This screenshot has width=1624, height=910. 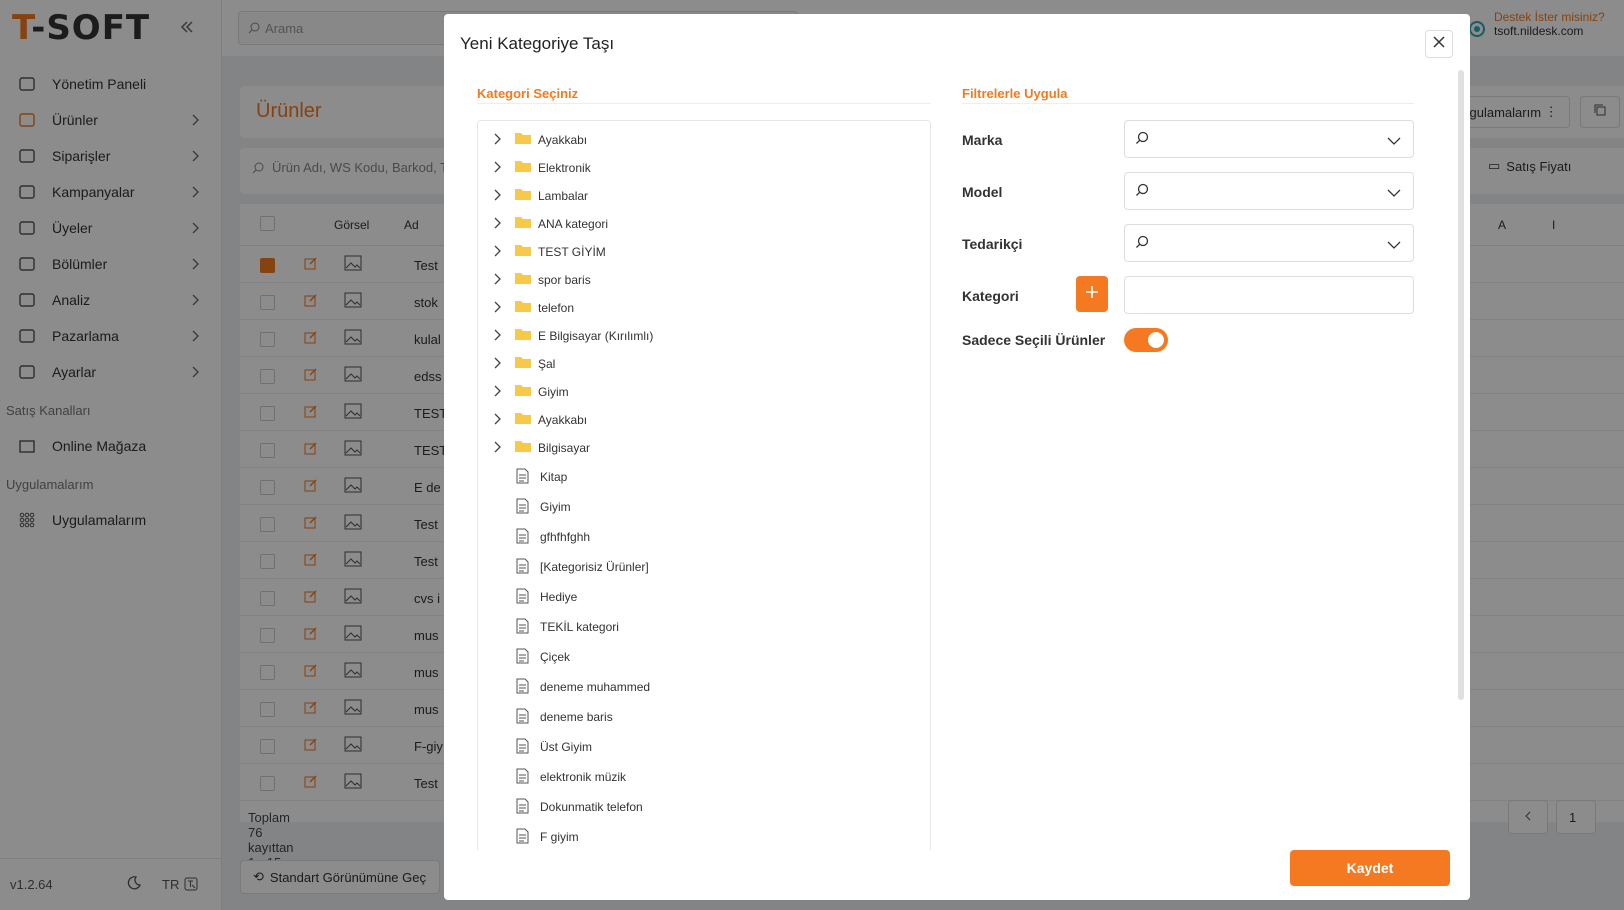 What do you see at coordinates (704, 716) in the screenshot?
I see `tree-leaf: deneme baris` at bounding box center [704, 716].